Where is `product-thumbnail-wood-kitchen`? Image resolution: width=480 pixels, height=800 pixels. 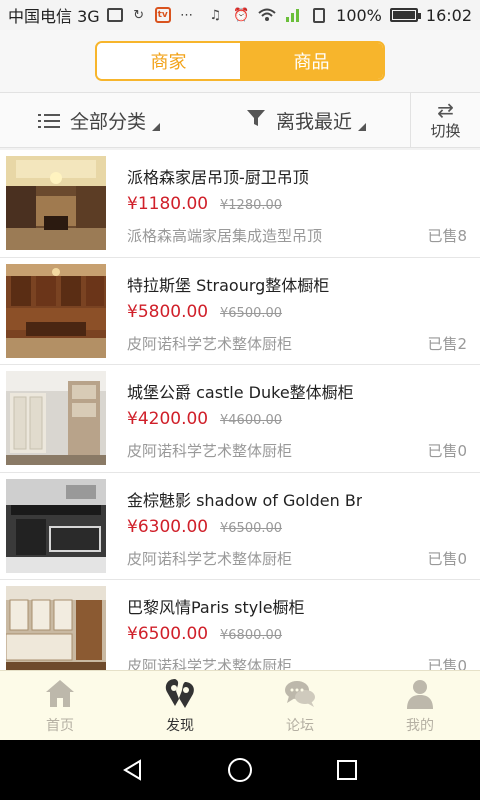
product-thumbnail-wood-kitchen is located at coordinates (56, 310).